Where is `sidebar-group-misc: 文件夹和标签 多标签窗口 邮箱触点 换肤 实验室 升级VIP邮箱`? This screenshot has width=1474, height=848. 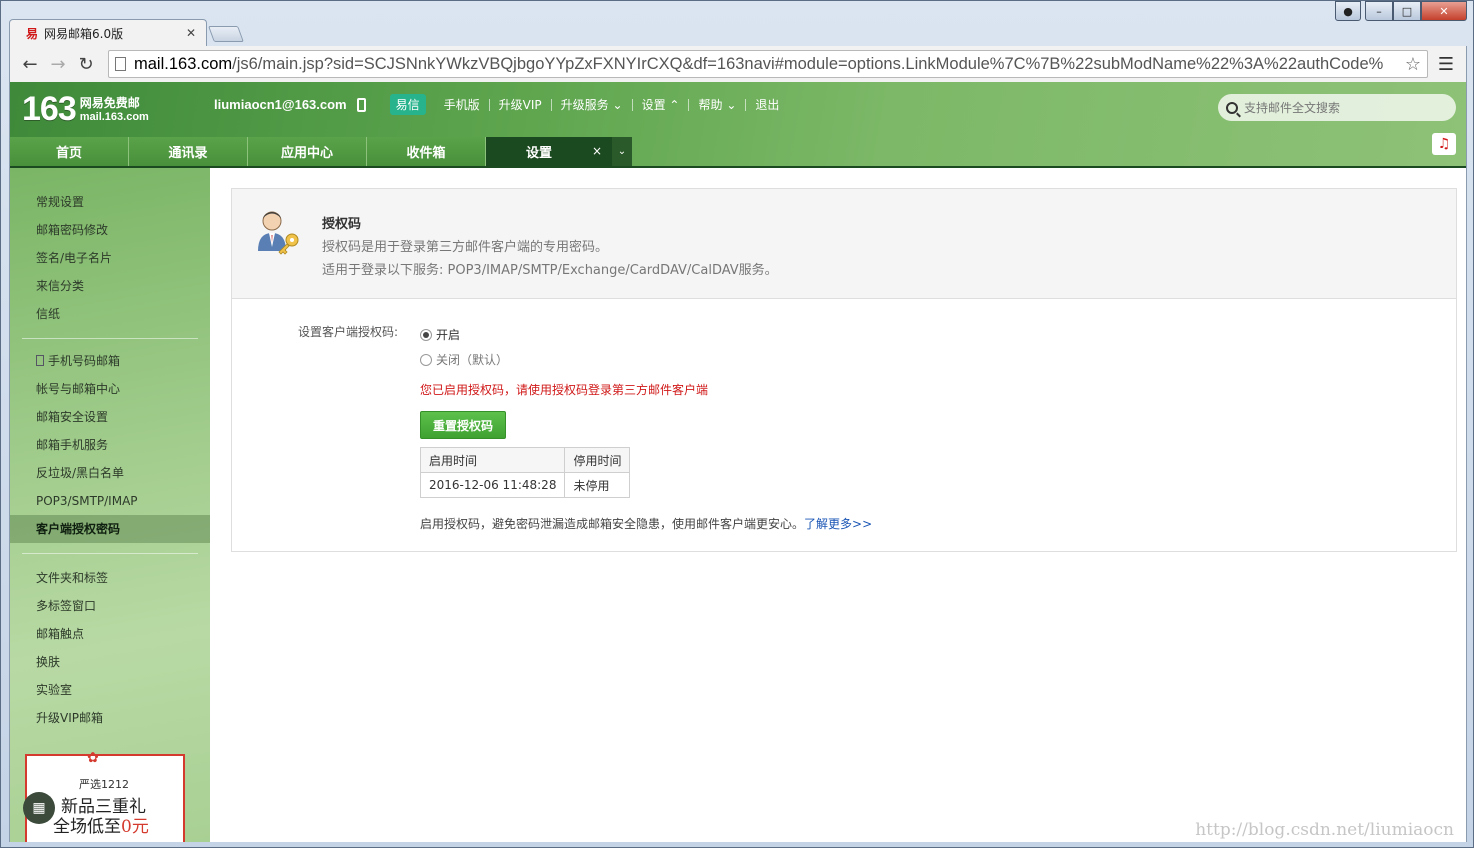
sidebar-group-misc: 文件夹和标签 多标签窗口 邮箱触点 换肤 实验室 升级VIP邮箱 is located at coordinates (110, 643).